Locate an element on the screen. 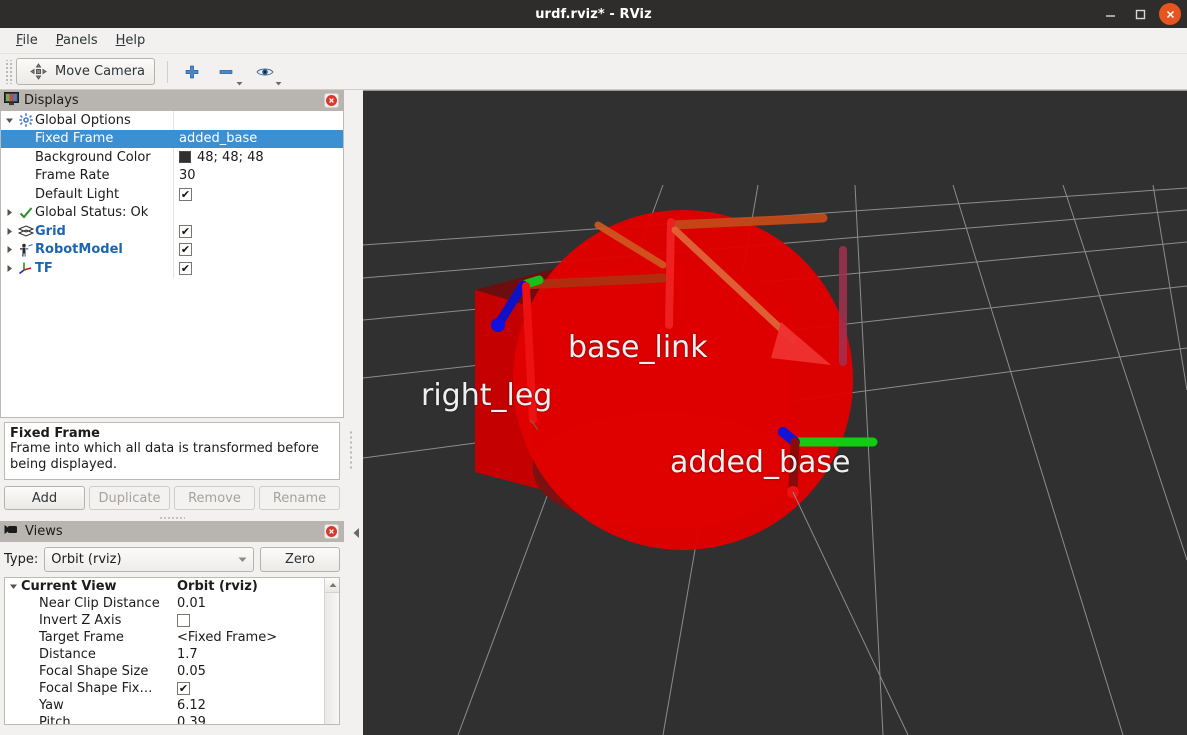  views-row-focal-shape-size: Focal Shape Size 0.05 is located at coordinates (172, 671).